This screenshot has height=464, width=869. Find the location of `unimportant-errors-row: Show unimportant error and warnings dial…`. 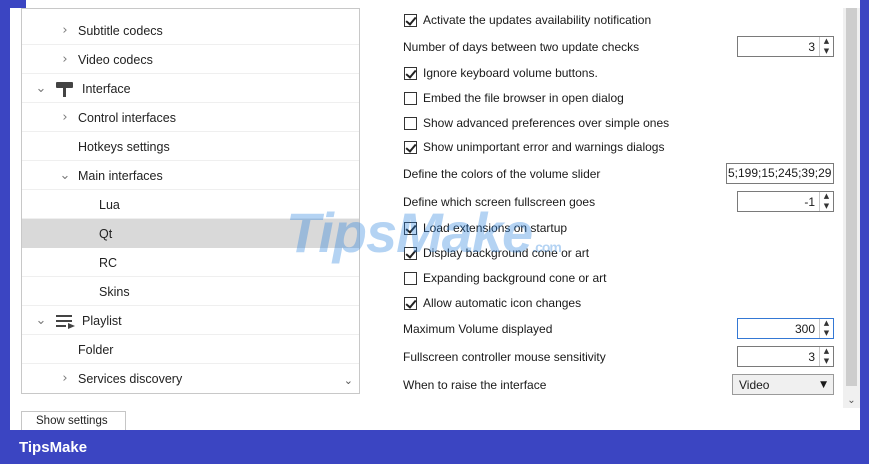

unimportant-errors-row: Show unimportant error and warnings dial… is located at coordinates (529, 147).